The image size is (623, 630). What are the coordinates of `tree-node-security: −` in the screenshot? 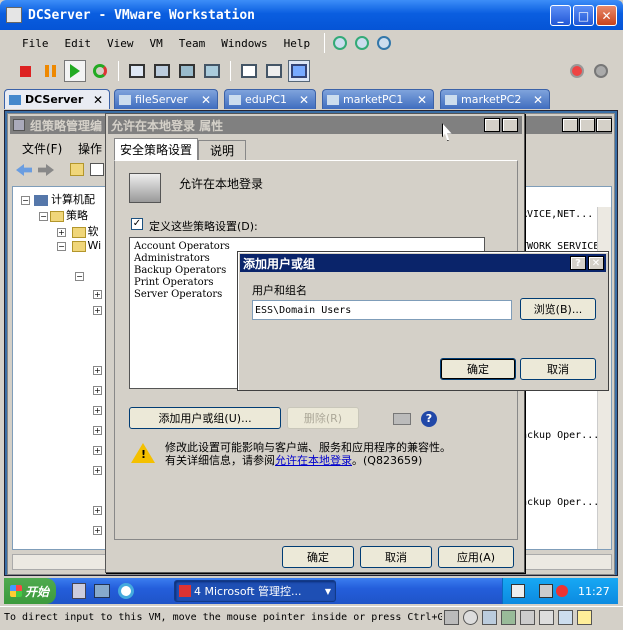 It's located at (79, 275).